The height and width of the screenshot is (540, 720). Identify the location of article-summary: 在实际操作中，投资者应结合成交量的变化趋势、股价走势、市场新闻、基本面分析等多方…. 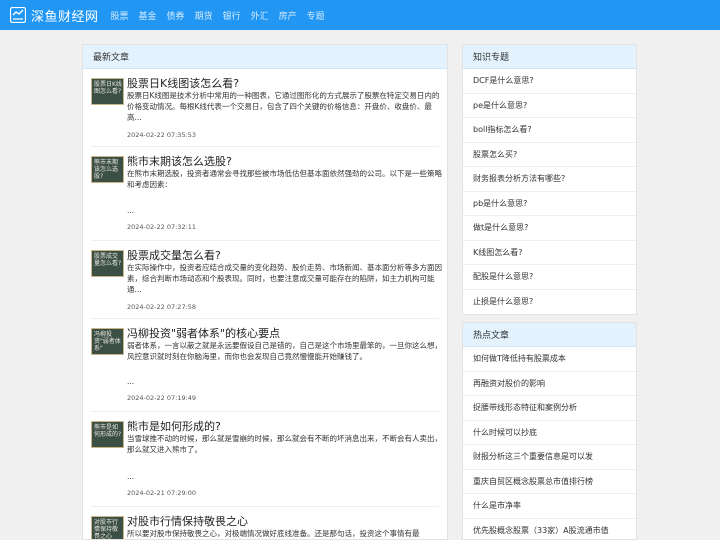
(284, 278).